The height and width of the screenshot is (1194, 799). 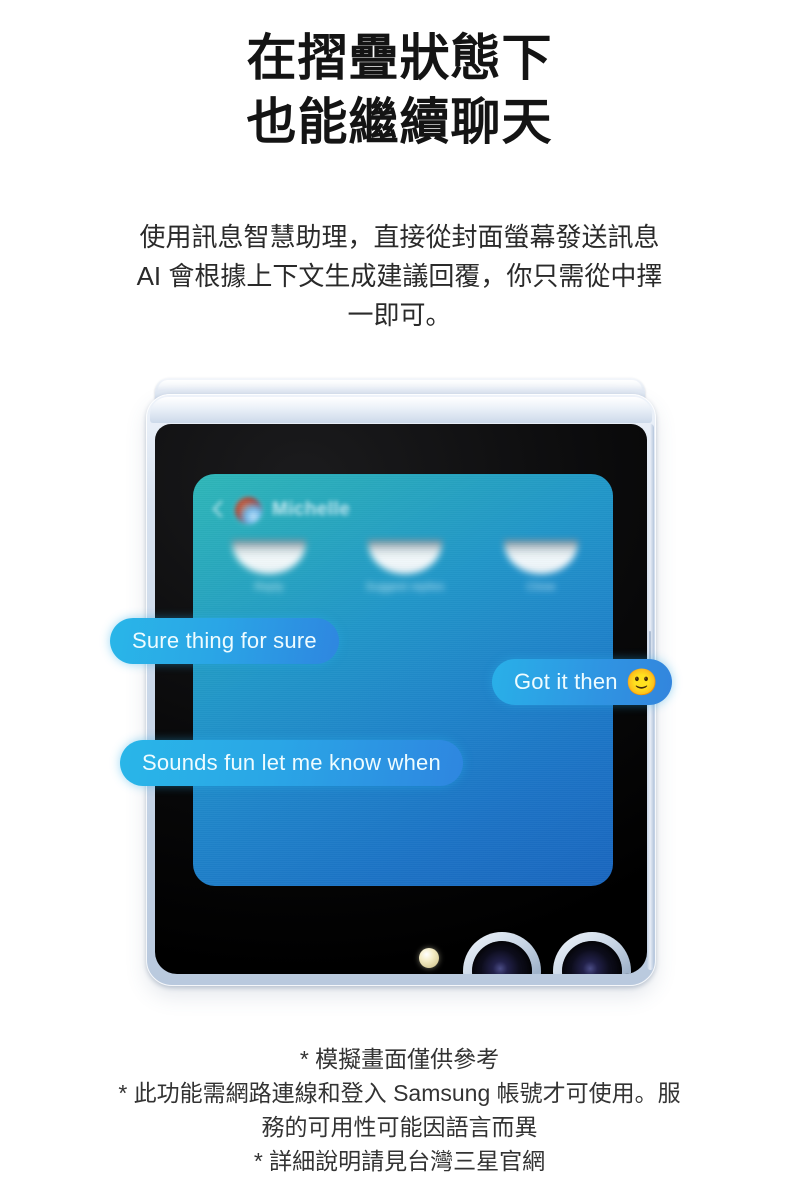 I want to click on suggestion-card: Suggest replies, so click(x=405, y=566).